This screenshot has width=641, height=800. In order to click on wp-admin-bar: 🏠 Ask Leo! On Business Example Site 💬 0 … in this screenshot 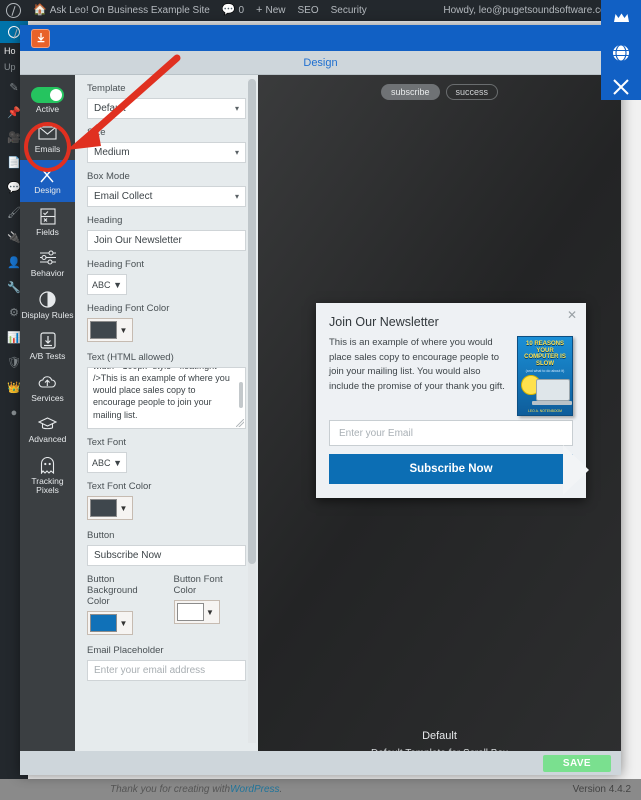, I will do `click(320, 10)`.